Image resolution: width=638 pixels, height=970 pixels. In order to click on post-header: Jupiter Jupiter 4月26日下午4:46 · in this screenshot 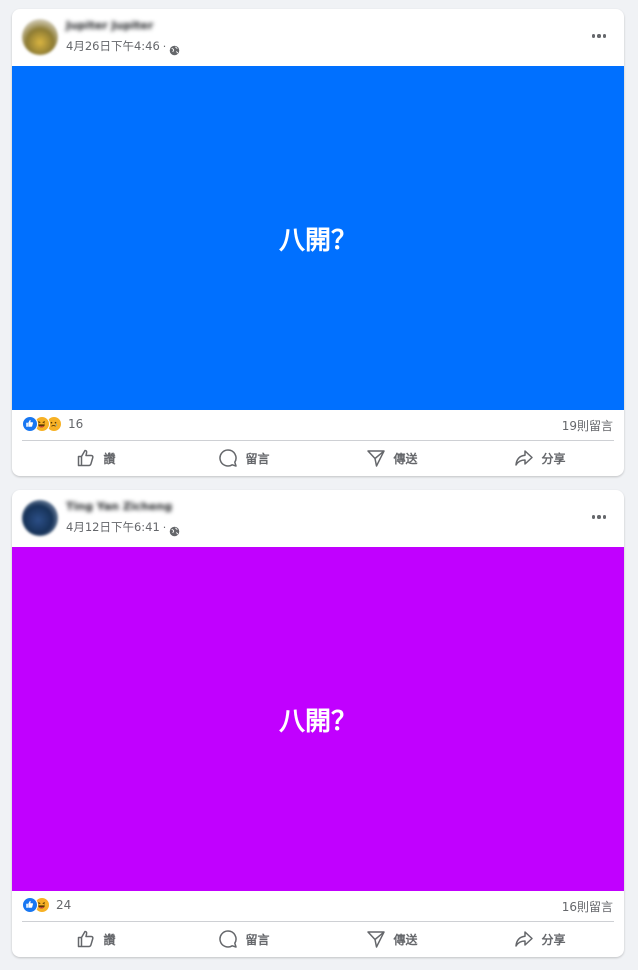, I will do `click(318, 37)`.